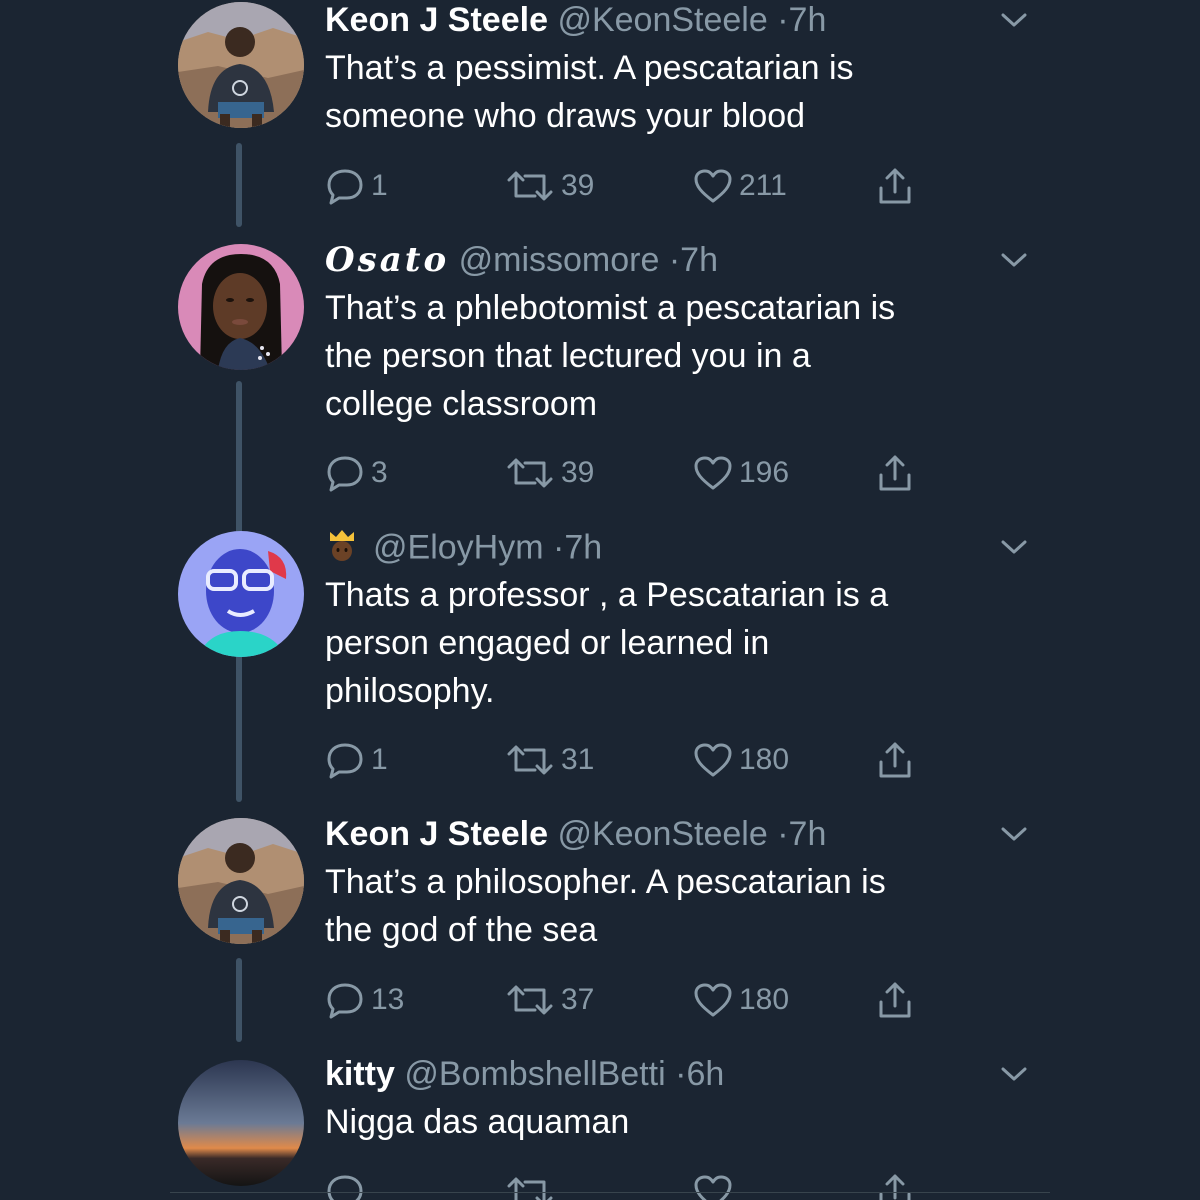  What do you see at coordinates (635, 1000) in the screenshot?
I see `tweet-actions: 13 37 180` at bounding box center [635, 1000].